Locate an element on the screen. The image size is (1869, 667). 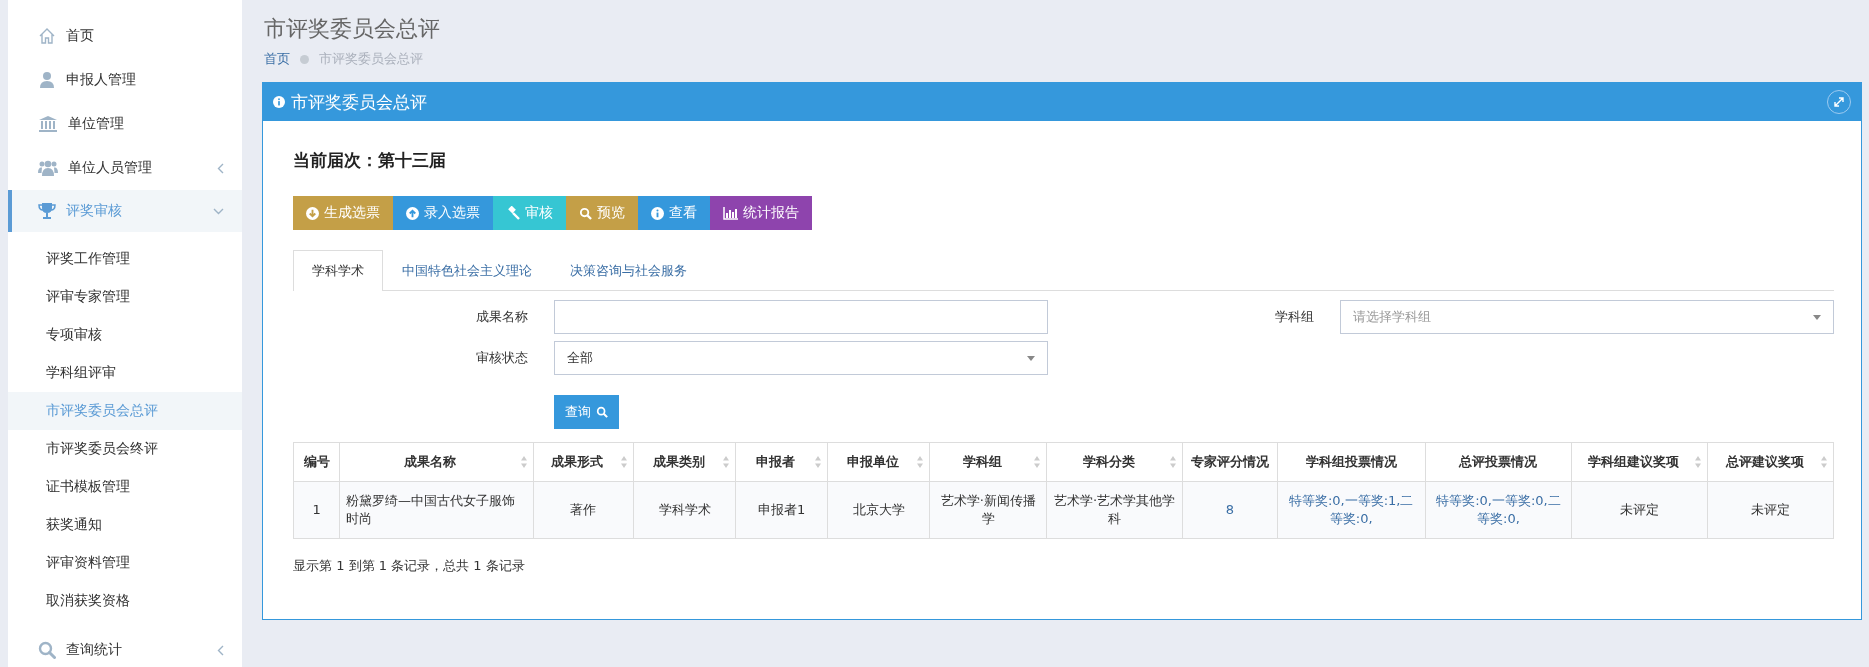
sidebar-subitem: 取消获奖资格 is located at coordinates (125, 601).